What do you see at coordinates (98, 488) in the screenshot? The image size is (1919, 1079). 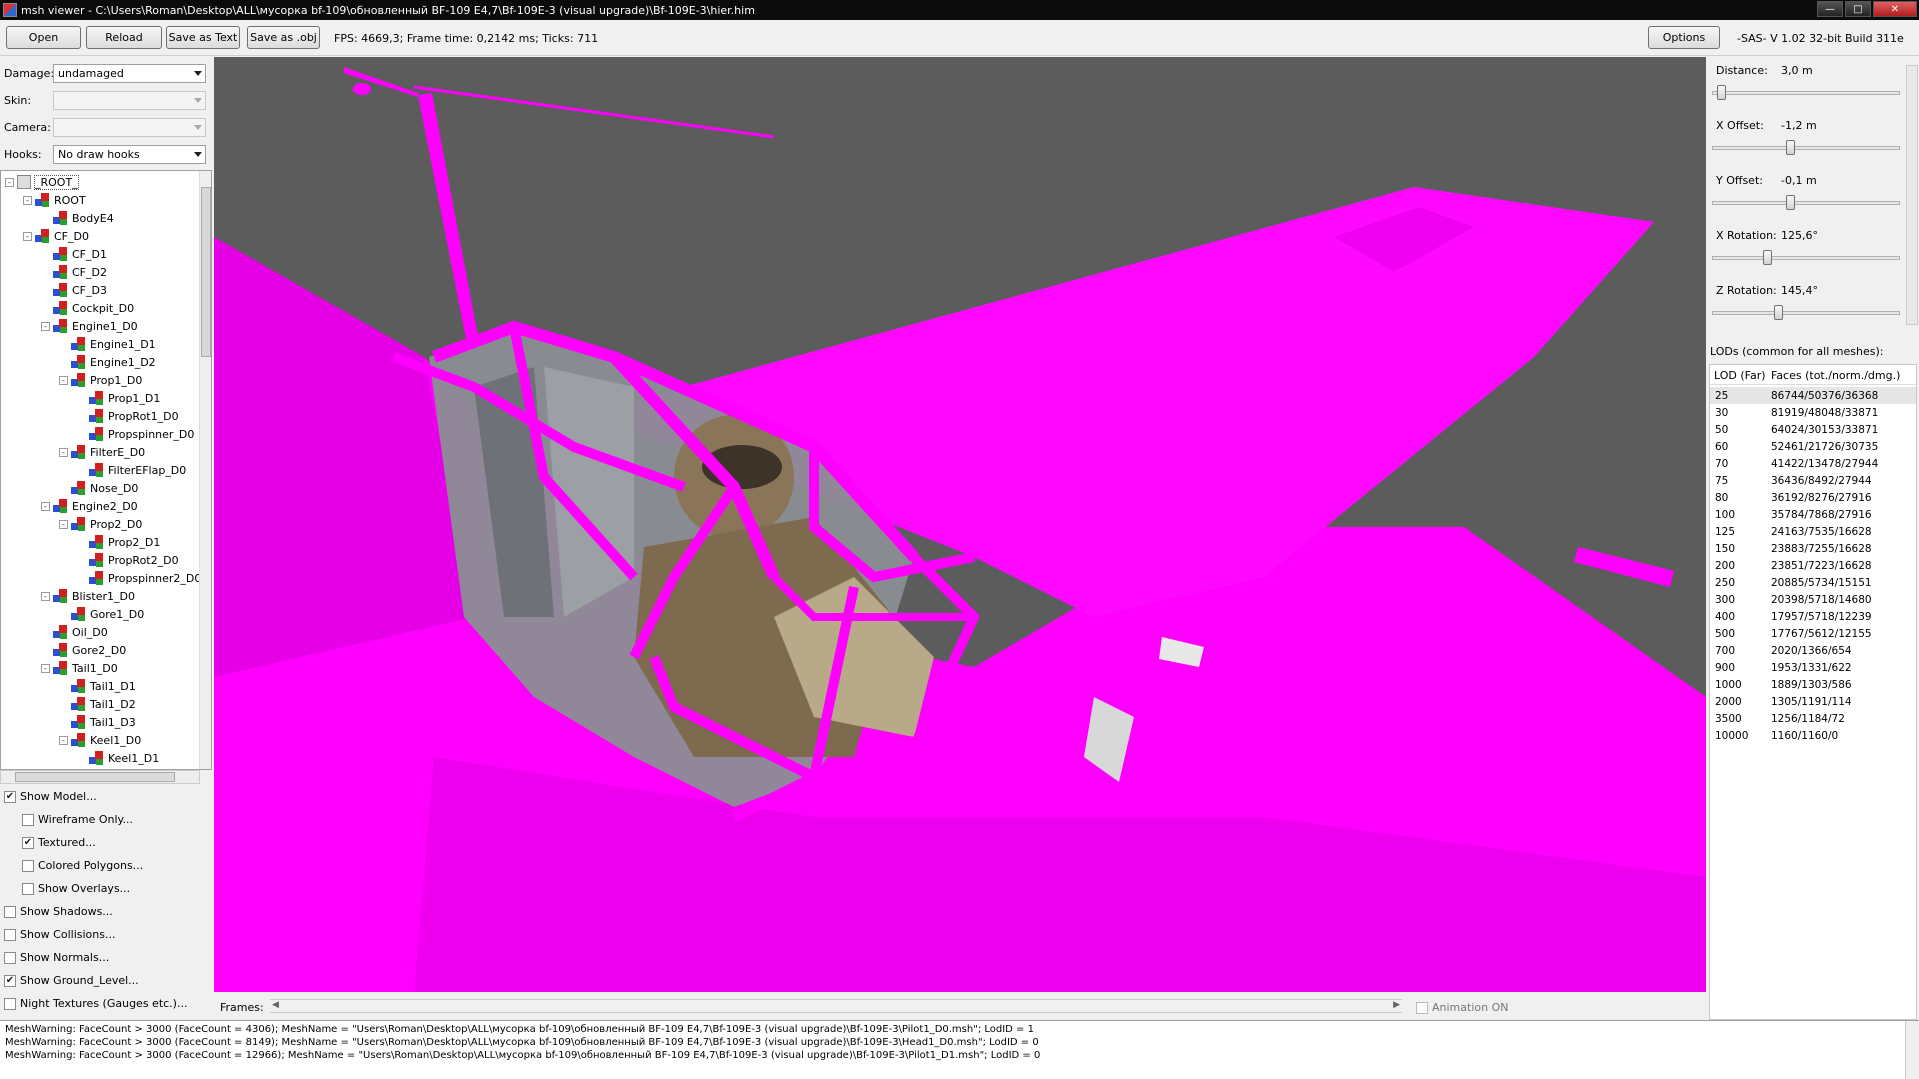 I see `tree-node: Nose_D0` at bounding box center [98, 488].